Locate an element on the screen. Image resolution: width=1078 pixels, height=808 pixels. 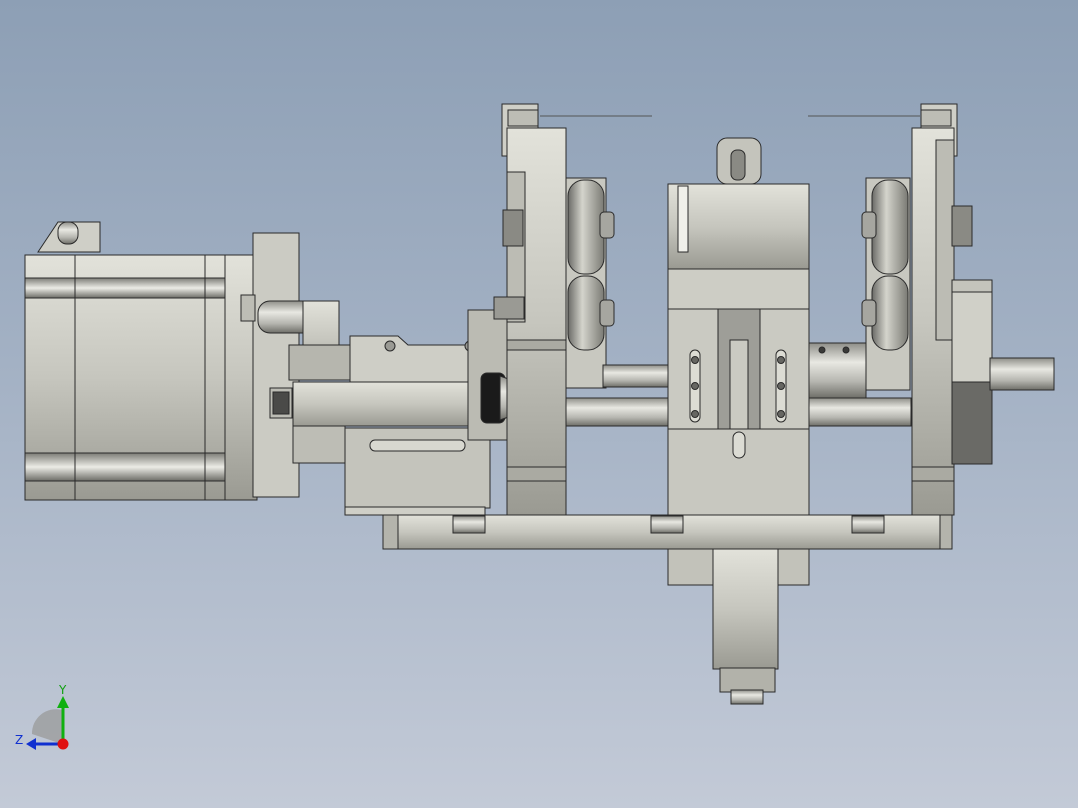
left-roller-wheel-lower is located at coordinates (586, 313).